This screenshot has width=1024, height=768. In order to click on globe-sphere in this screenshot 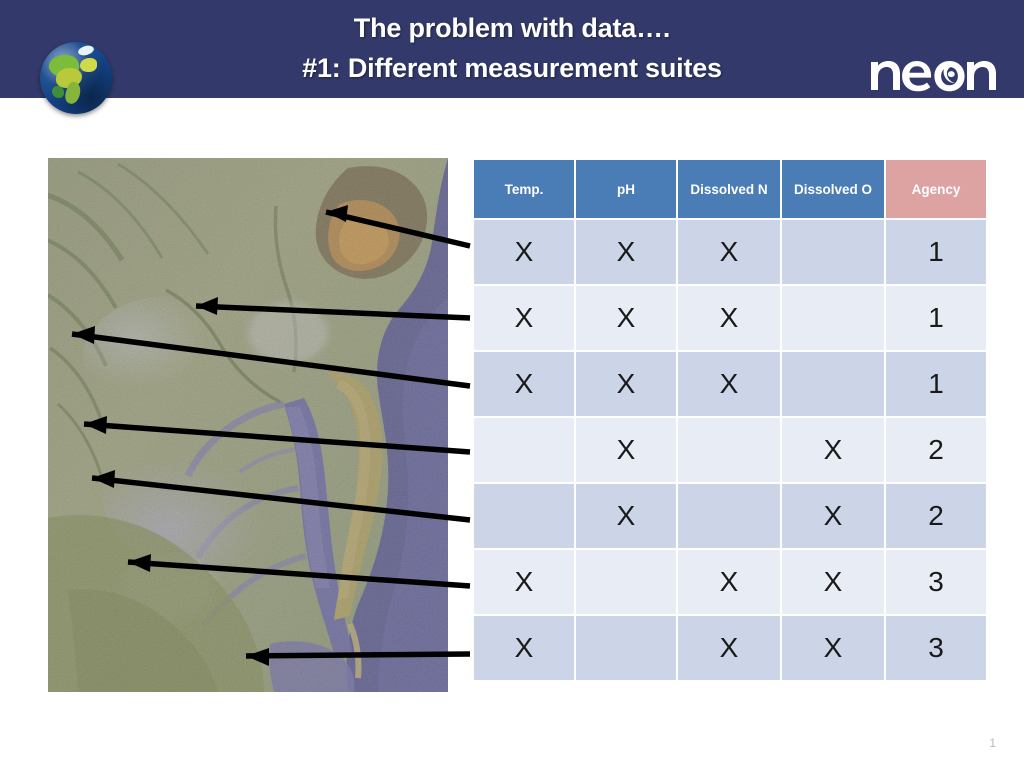, I will do `click(76, 78)`.